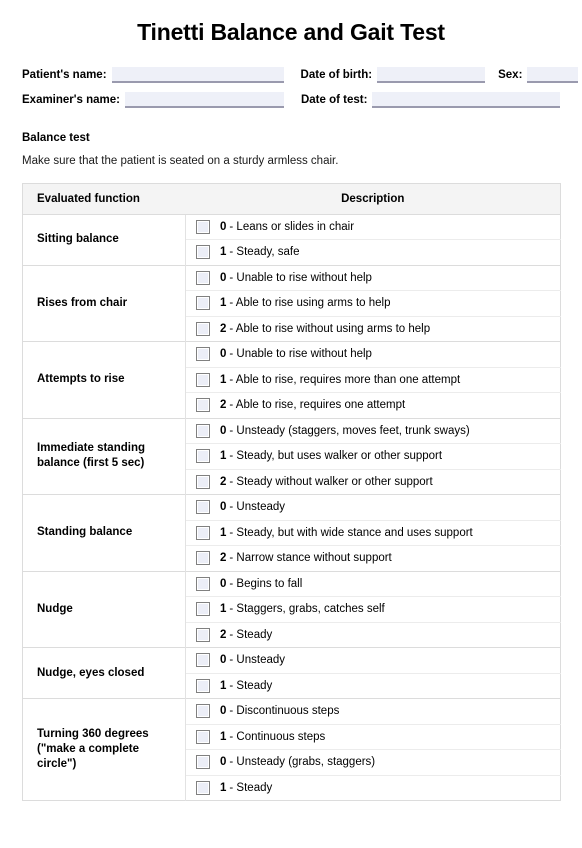 The image size is (582, 848). I want to click on score-option-cell: 0- Discontinuous steps, so click(373, 711).